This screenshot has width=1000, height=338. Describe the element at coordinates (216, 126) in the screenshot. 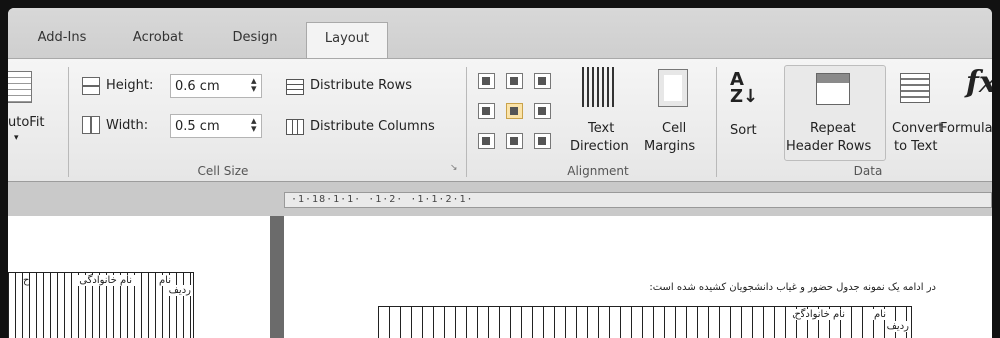

I see `width-input: 0.5 cm` at that location.